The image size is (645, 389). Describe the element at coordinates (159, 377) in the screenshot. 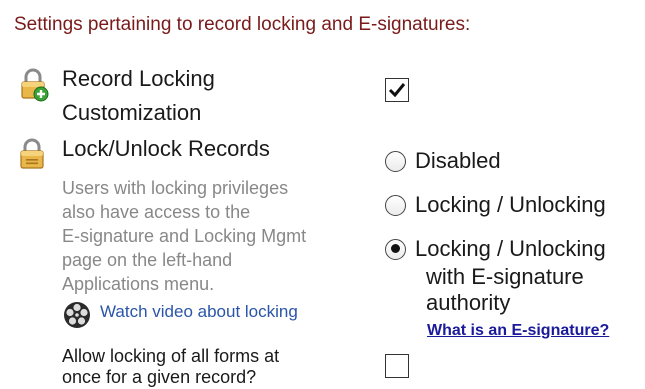

I see `allow-all-forms-label-line2: once for a given record?` at that location.